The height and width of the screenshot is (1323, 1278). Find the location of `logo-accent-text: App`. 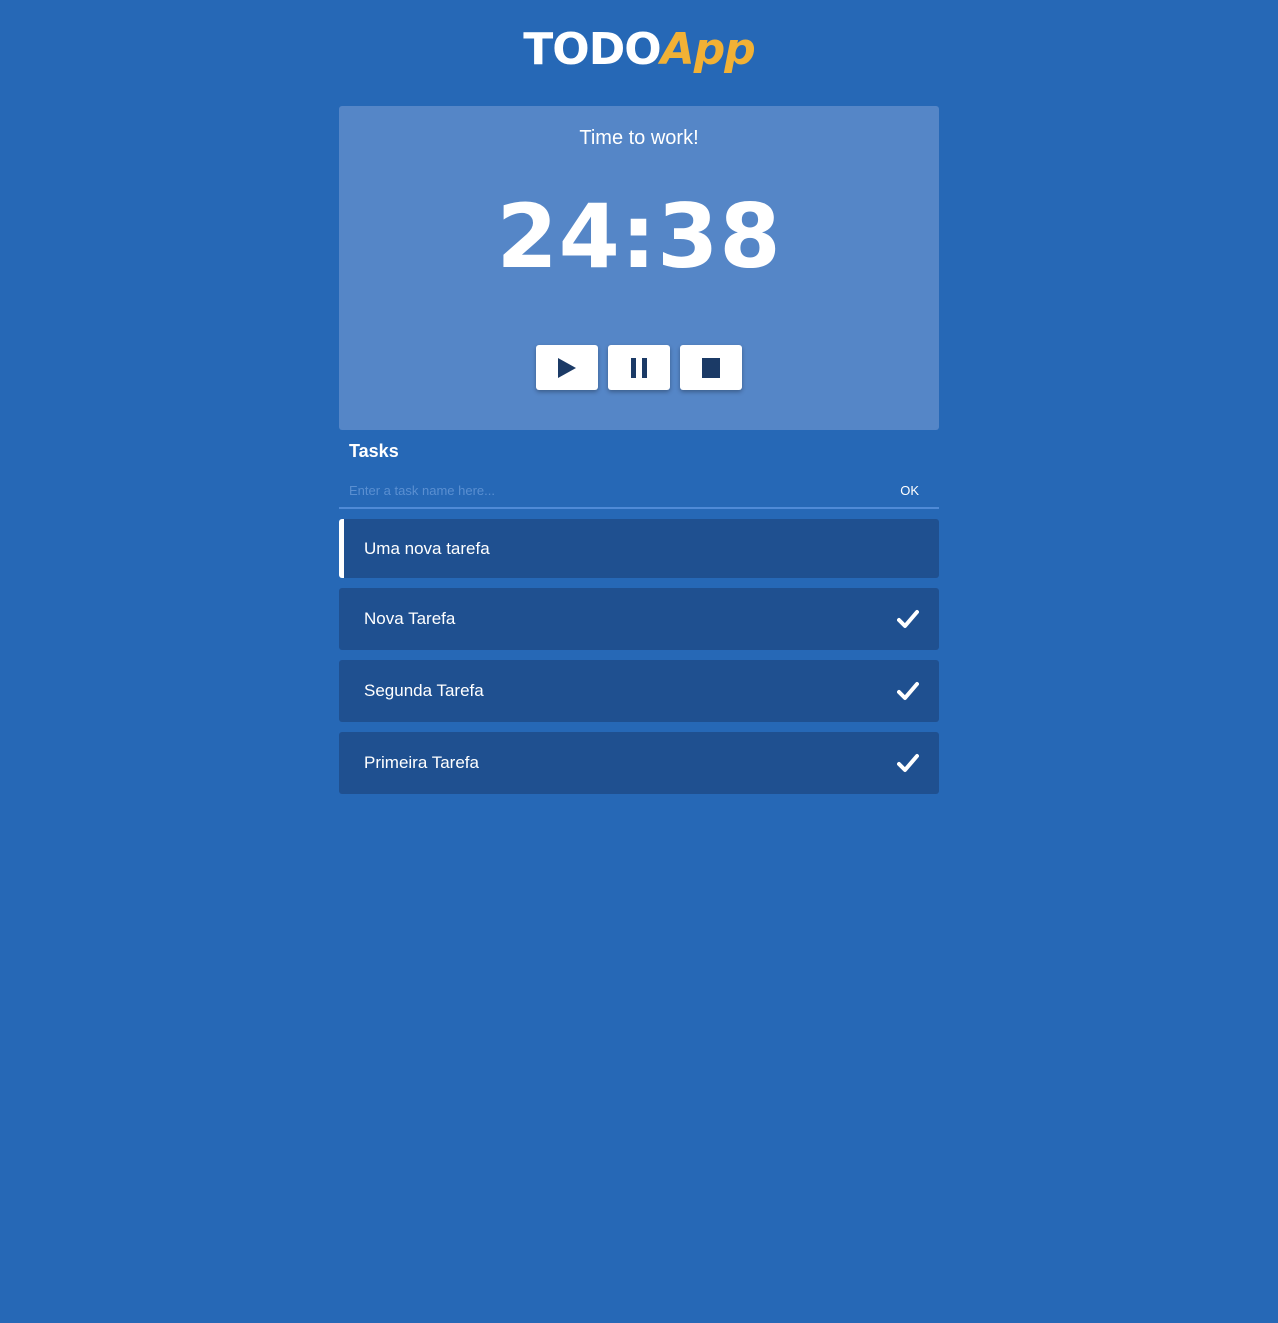

logo-accent-text: App is located at coordinates (708, 49).